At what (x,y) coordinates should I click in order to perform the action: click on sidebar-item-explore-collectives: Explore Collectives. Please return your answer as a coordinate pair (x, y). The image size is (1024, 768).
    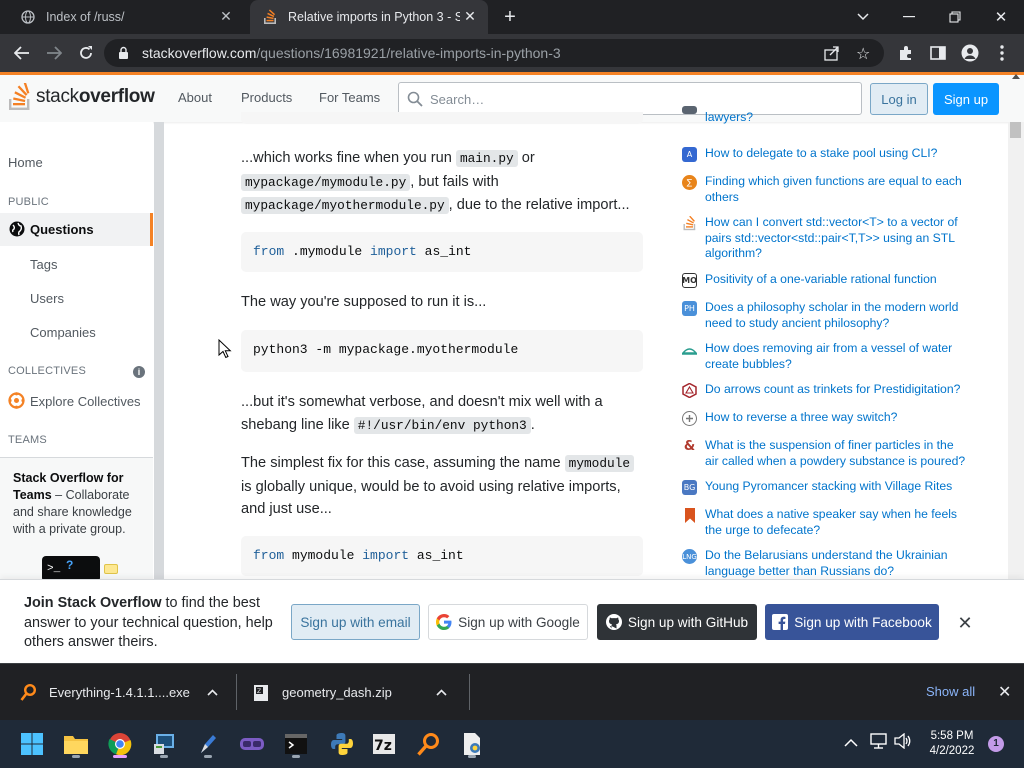
    Looking at the image, I should click on (85, 401).